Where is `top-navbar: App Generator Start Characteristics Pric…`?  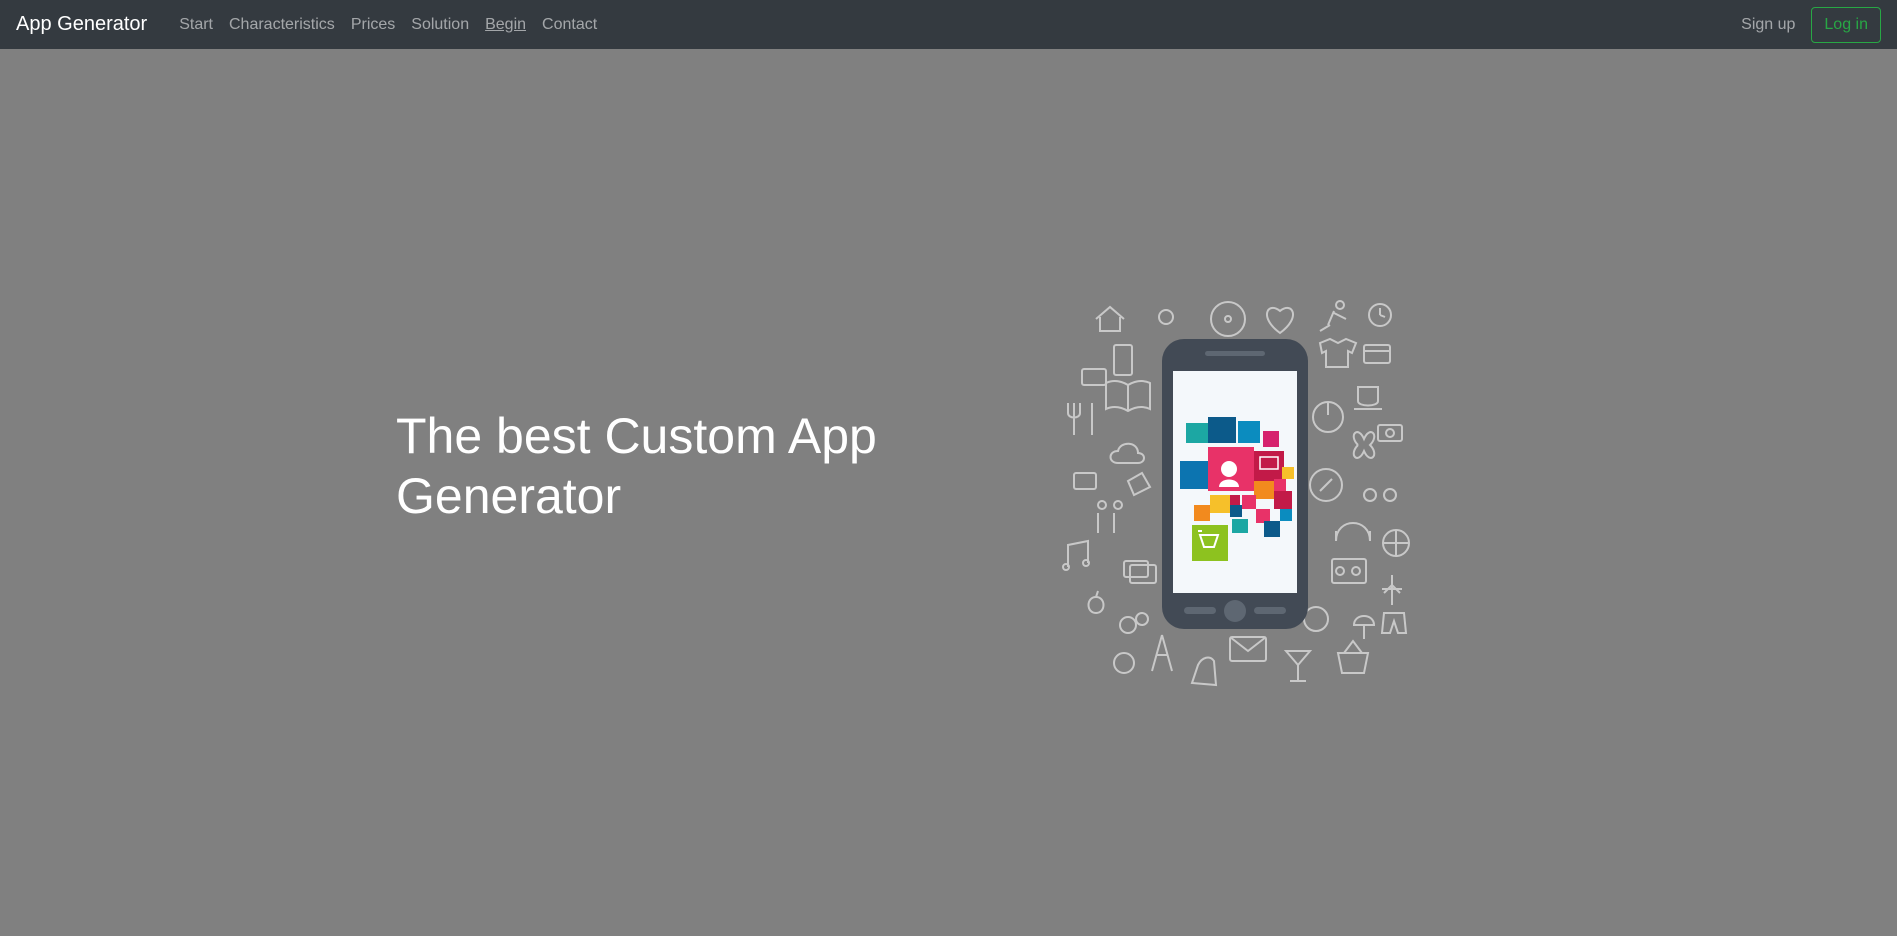
top-navbar: App Generator Start Characteristics Pric… is located at coordinates (948, 24).